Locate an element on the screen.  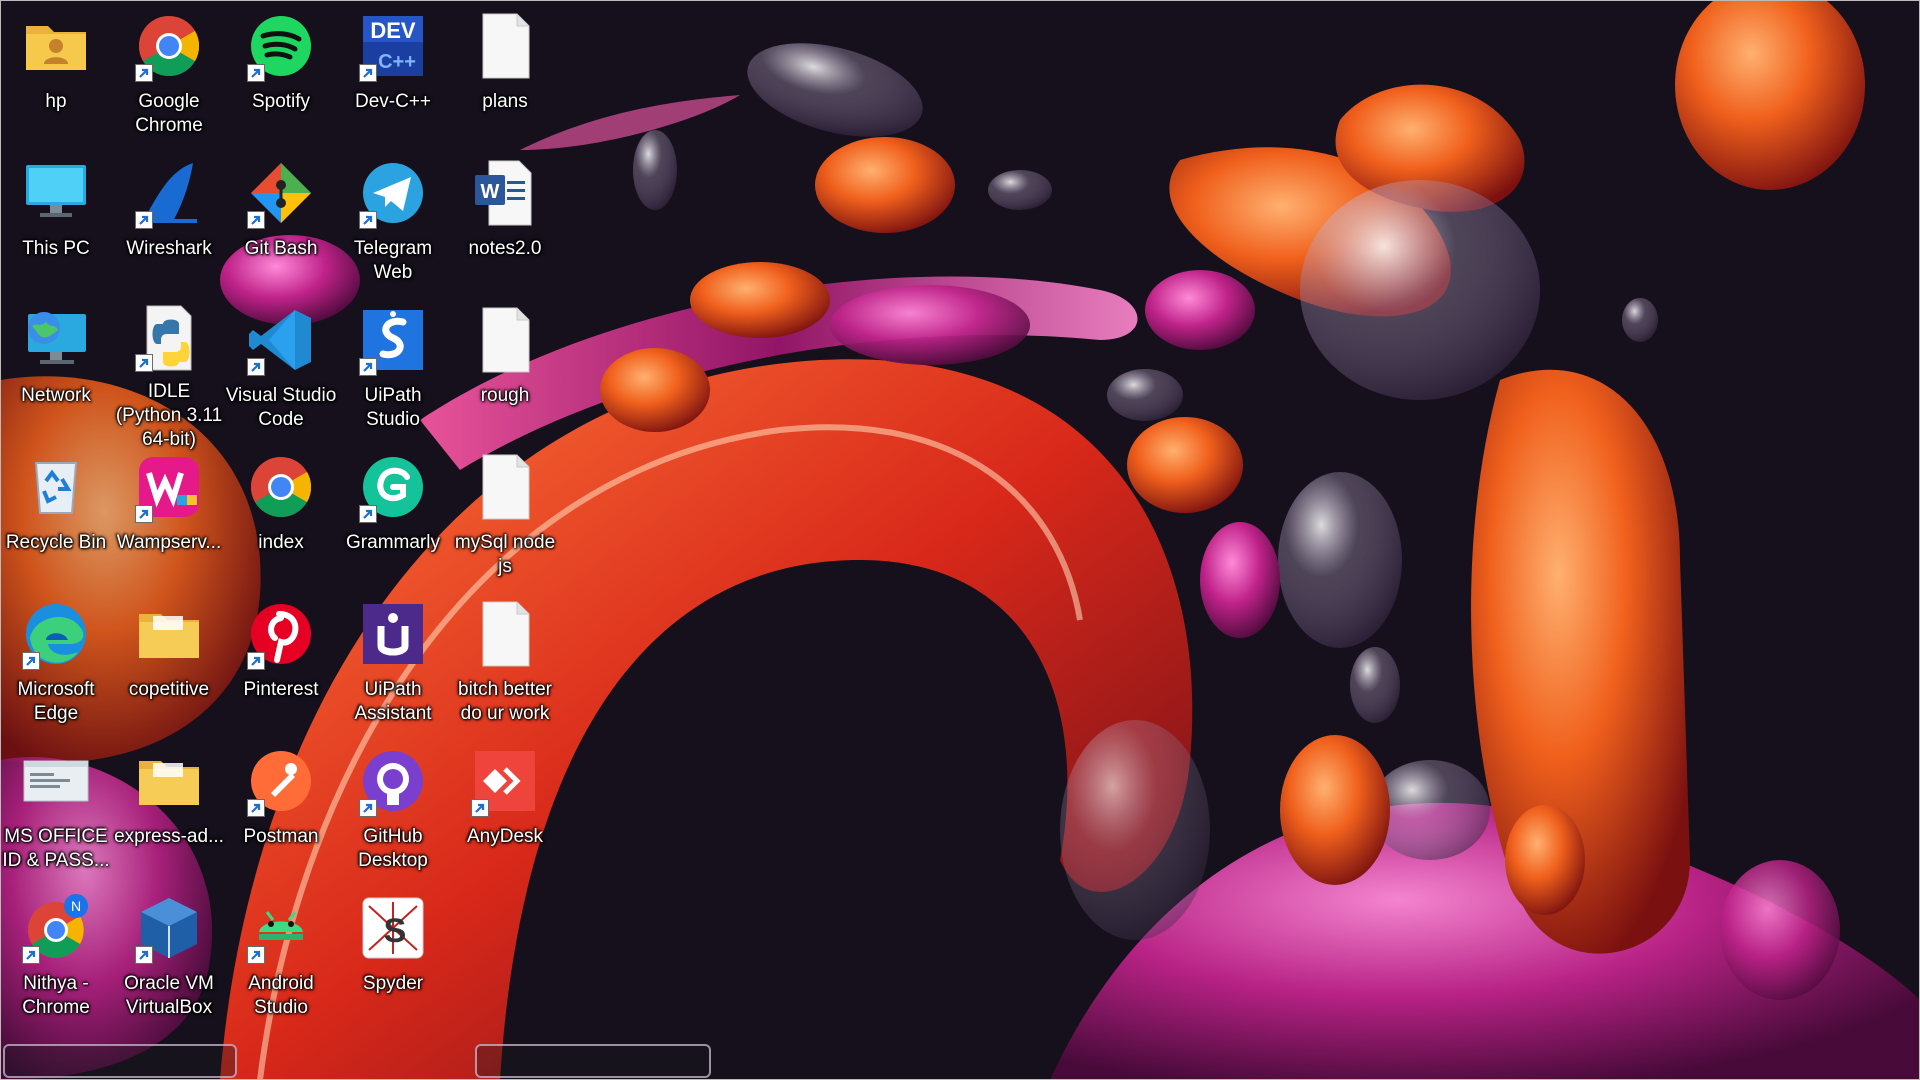
desktop-icon-label: Nithya - Chrome is located at coordinates (56, 995).